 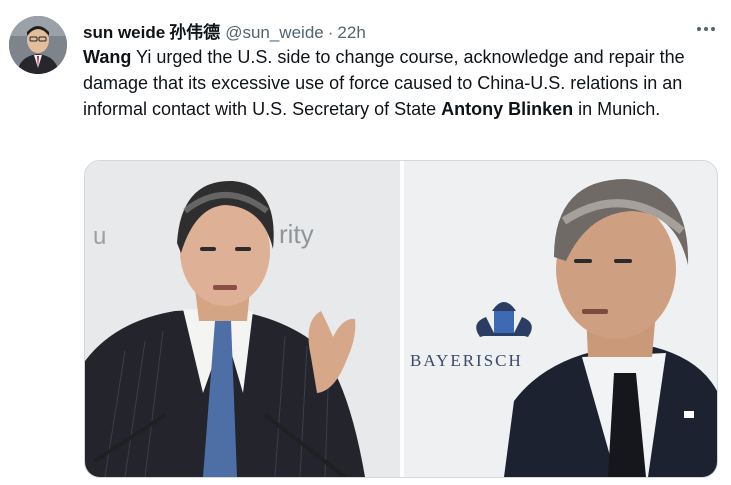 What do you see at coordinates (100, 236) in the screenshot?
I see `background-text-edge: u` at bounding box center [100, 236].